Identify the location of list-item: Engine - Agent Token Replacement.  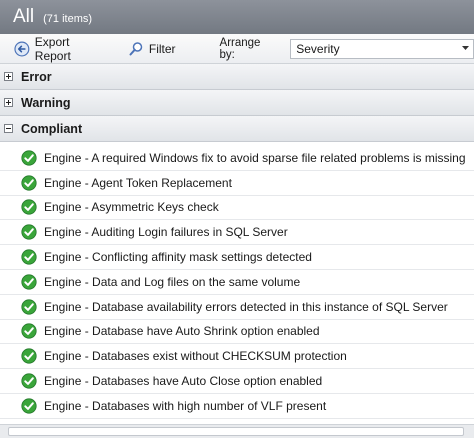
(237, 183).